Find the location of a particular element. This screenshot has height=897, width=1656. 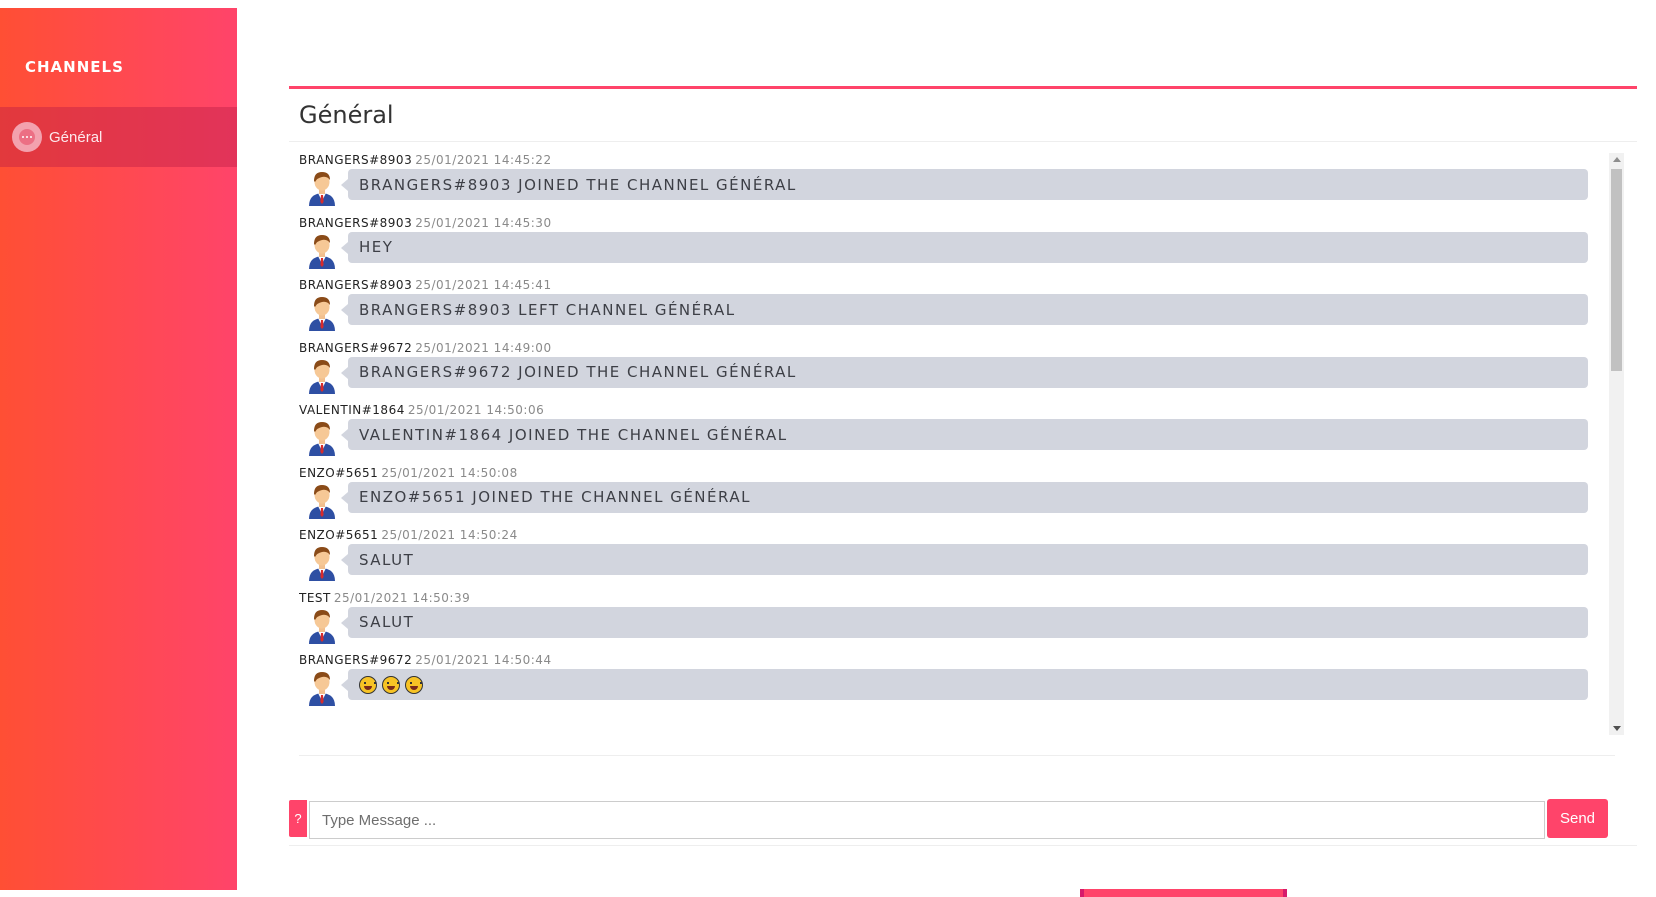

message-item: TEST 25/01/2021 14:50:39 SALUT is located at coordinates (951, 624).